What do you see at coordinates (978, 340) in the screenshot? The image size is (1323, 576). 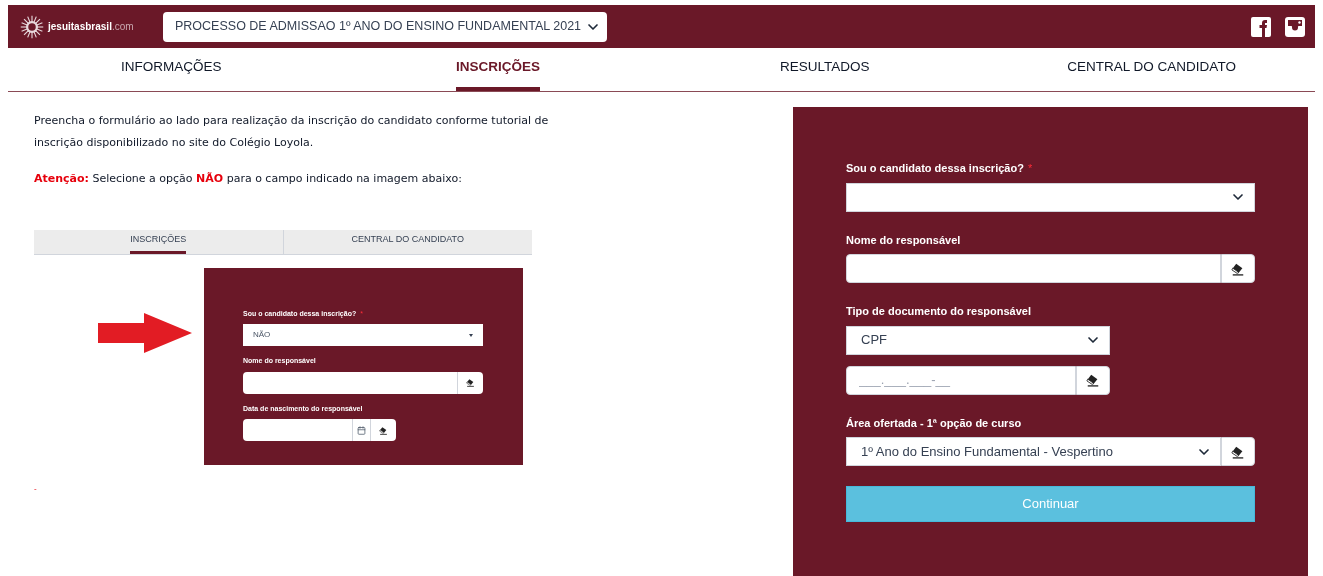 I see `select-field: CPF` at bounding box center [978, 340].